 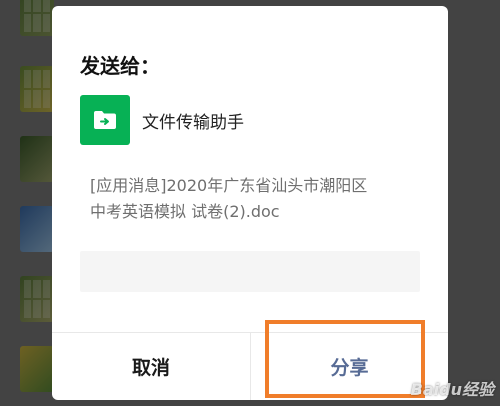 What do you see at coordinates (105, 120) in the screenshot?
I see `file-transfer-folder-icon` at bounding box center [105, 120].